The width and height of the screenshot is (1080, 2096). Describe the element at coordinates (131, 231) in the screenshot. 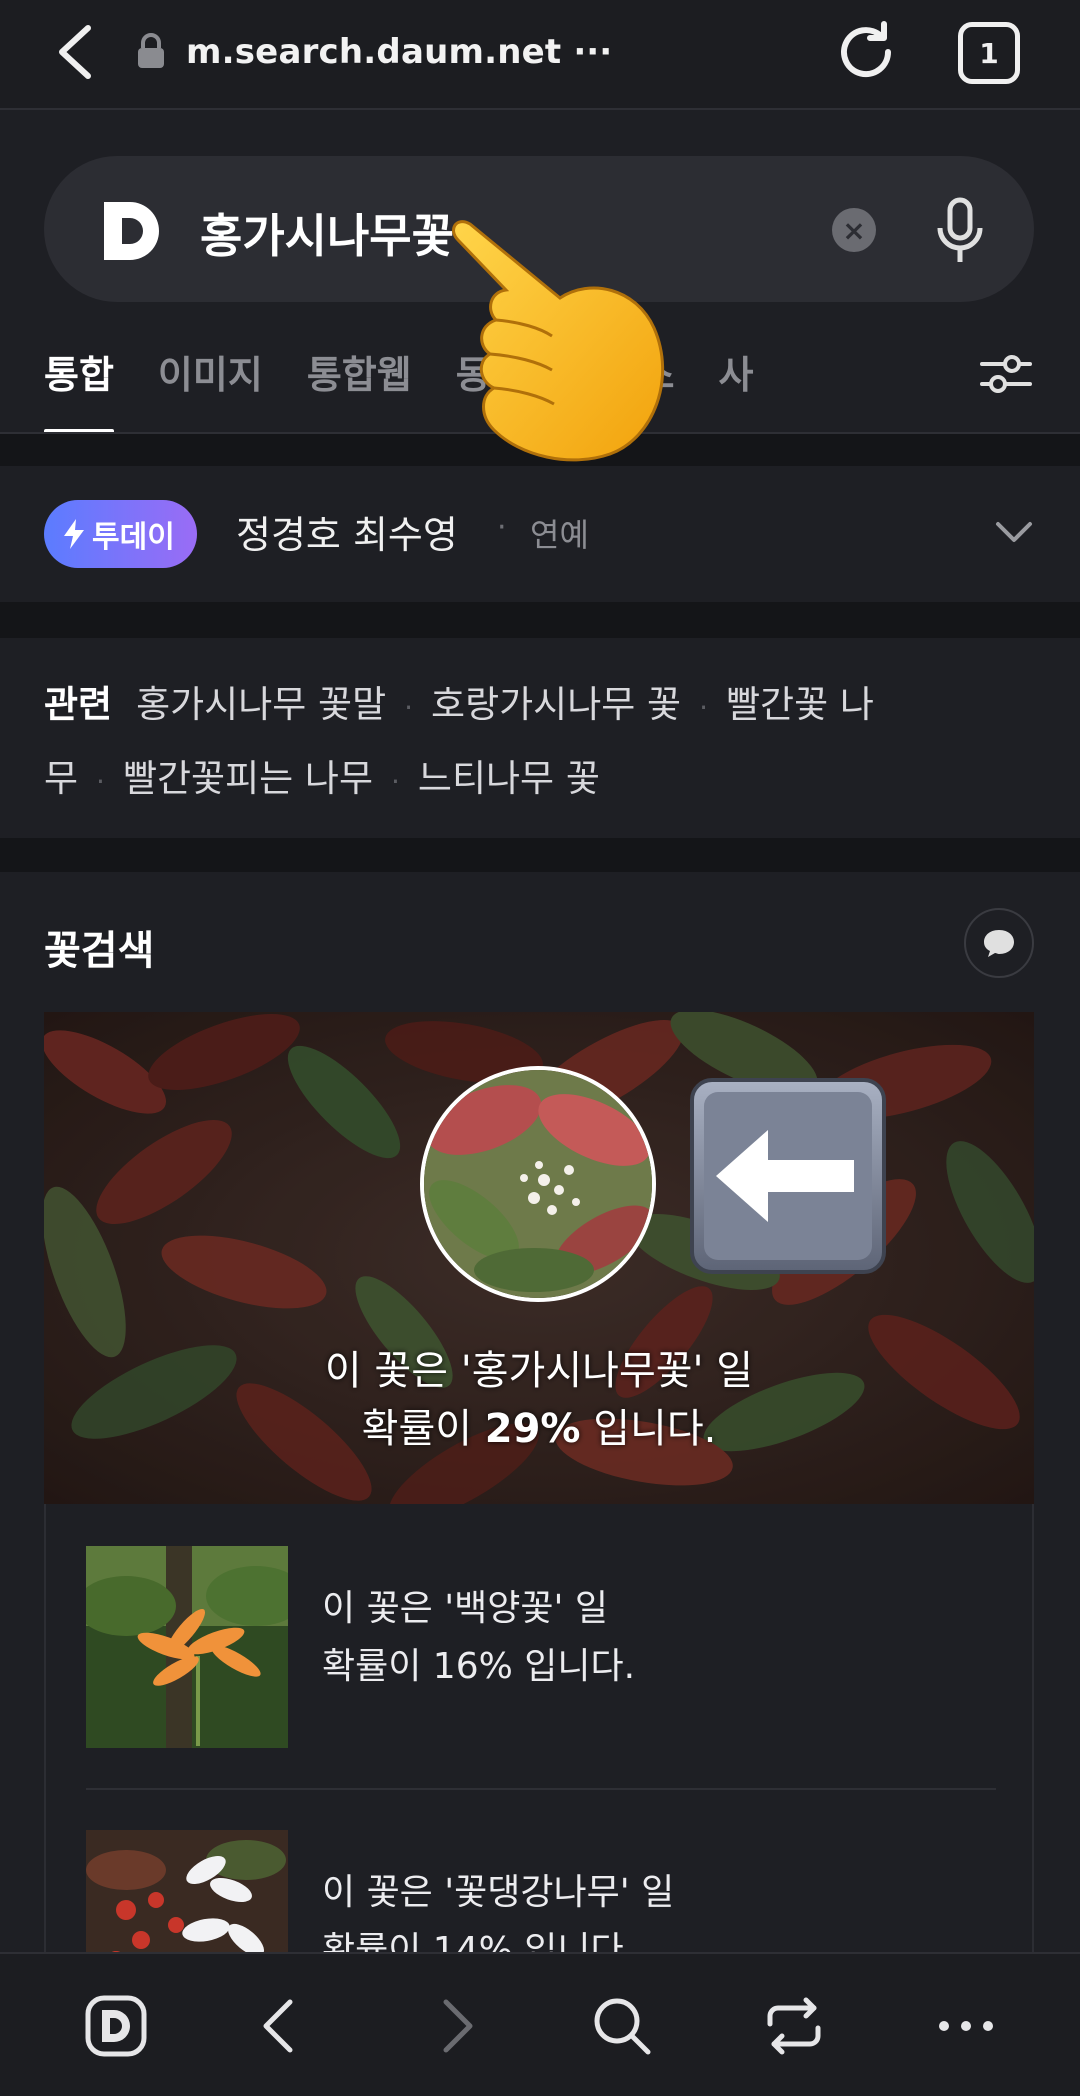

I see `daum-logo-icon` at that location.